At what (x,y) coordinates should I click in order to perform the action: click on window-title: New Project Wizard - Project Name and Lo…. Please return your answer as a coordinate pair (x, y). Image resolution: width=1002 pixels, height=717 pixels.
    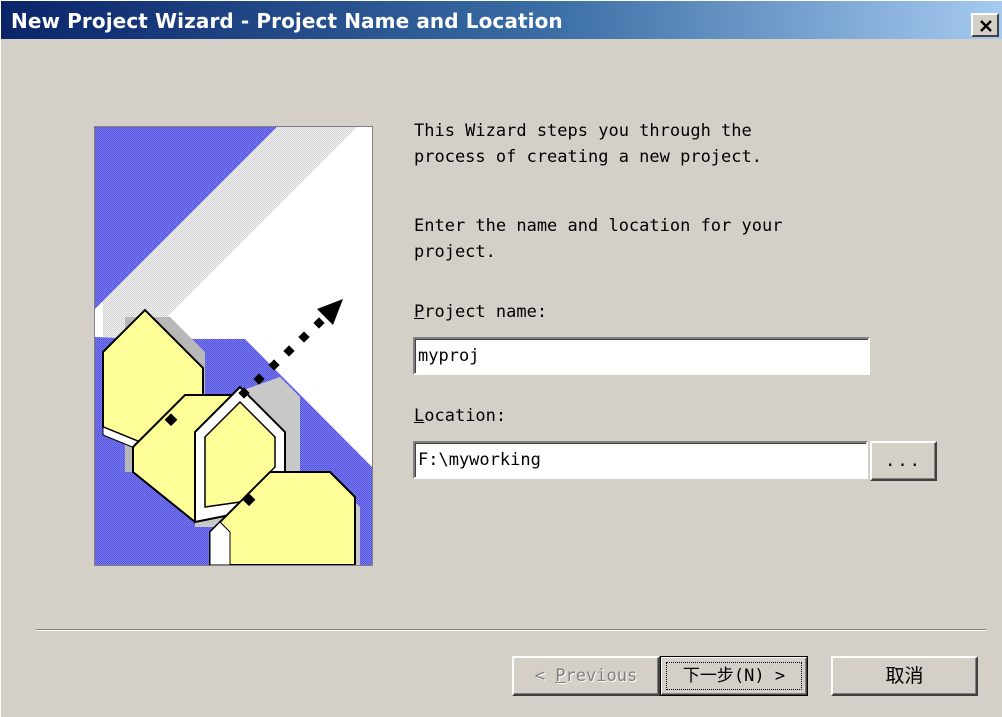
    Looking at the image, I should click on (287, 21).